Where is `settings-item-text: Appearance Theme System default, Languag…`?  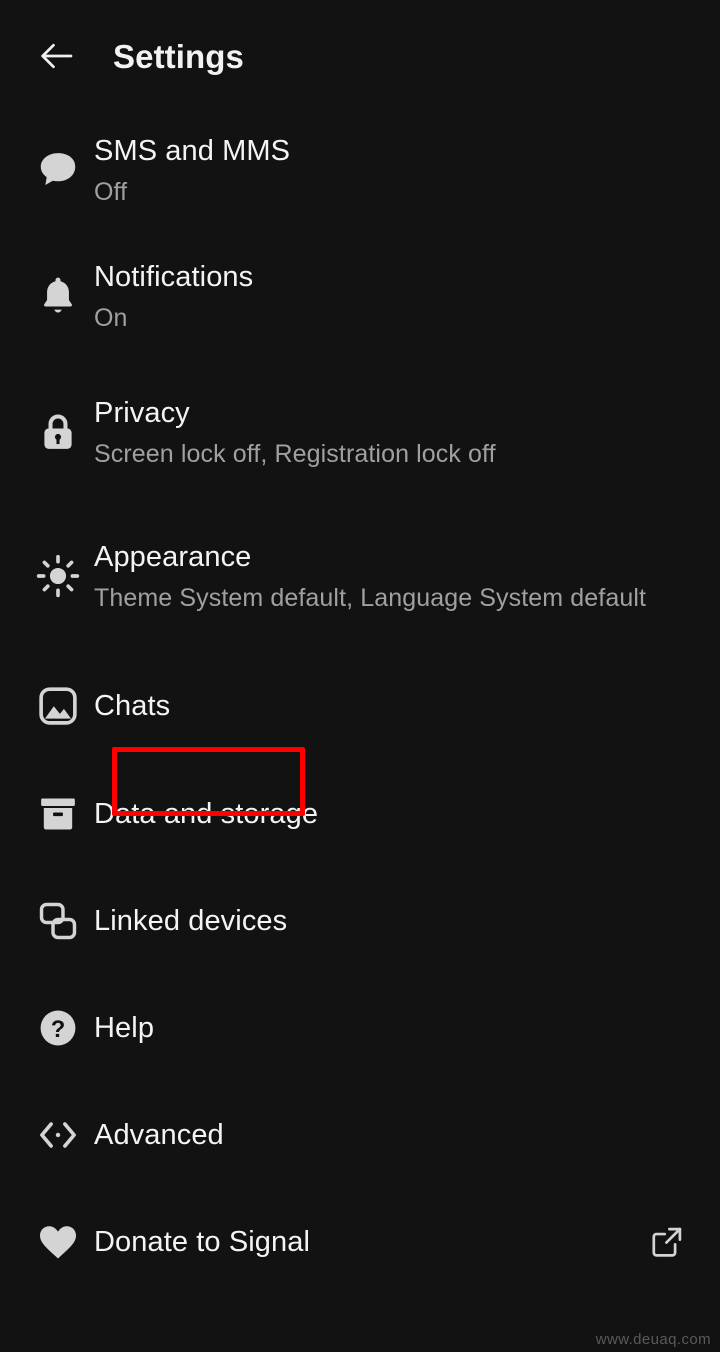 settings-item-text: Appearance Theme System default, Languag… is located at coordinates (407, 576).